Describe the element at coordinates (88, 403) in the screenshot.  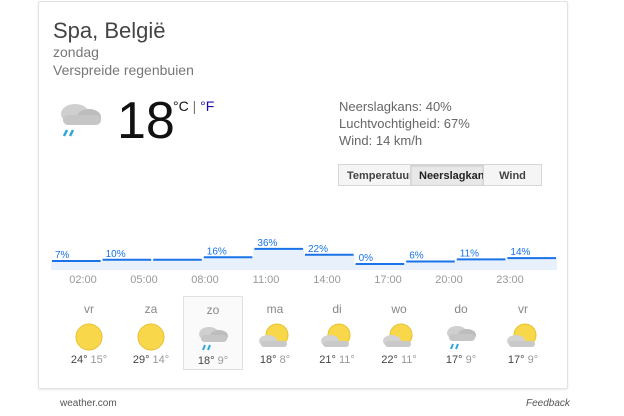
I see `source-link: weather.com` at that location.